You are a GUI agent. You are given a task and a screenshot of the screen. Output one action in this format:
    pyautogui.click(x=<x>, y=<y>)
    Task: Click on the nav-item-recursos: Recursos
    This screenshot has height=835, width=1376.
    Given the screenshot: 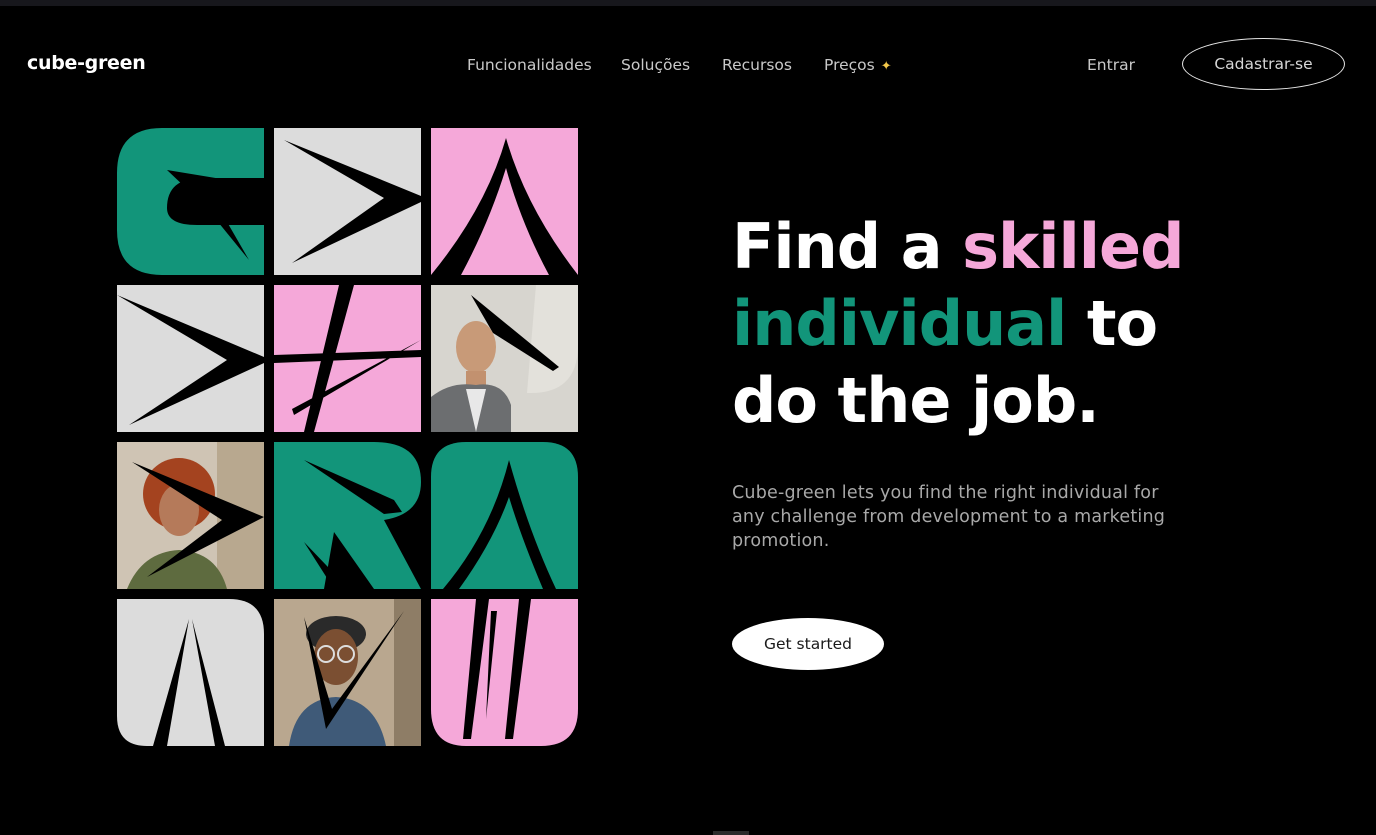 What is the action you would take?
    pyautogui.click(x=757, y=65)
    